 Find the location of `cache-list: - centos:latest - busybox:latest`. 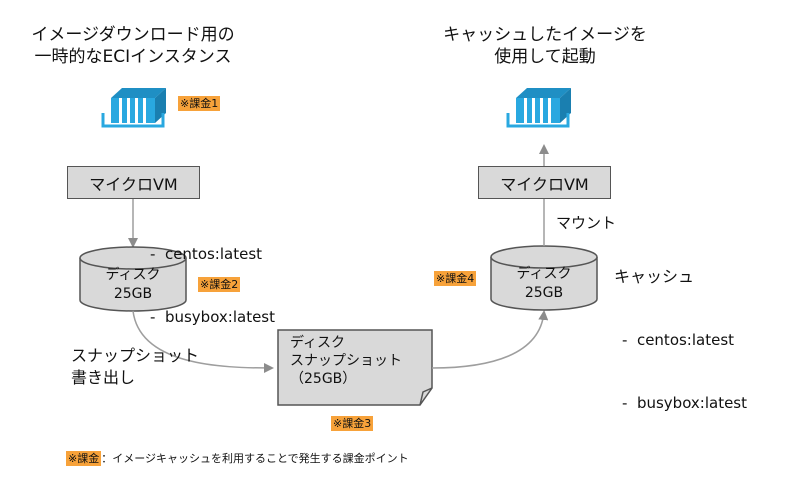

cache-list: - centos:latest - busybox:latest is located at coordinates (684, 372).